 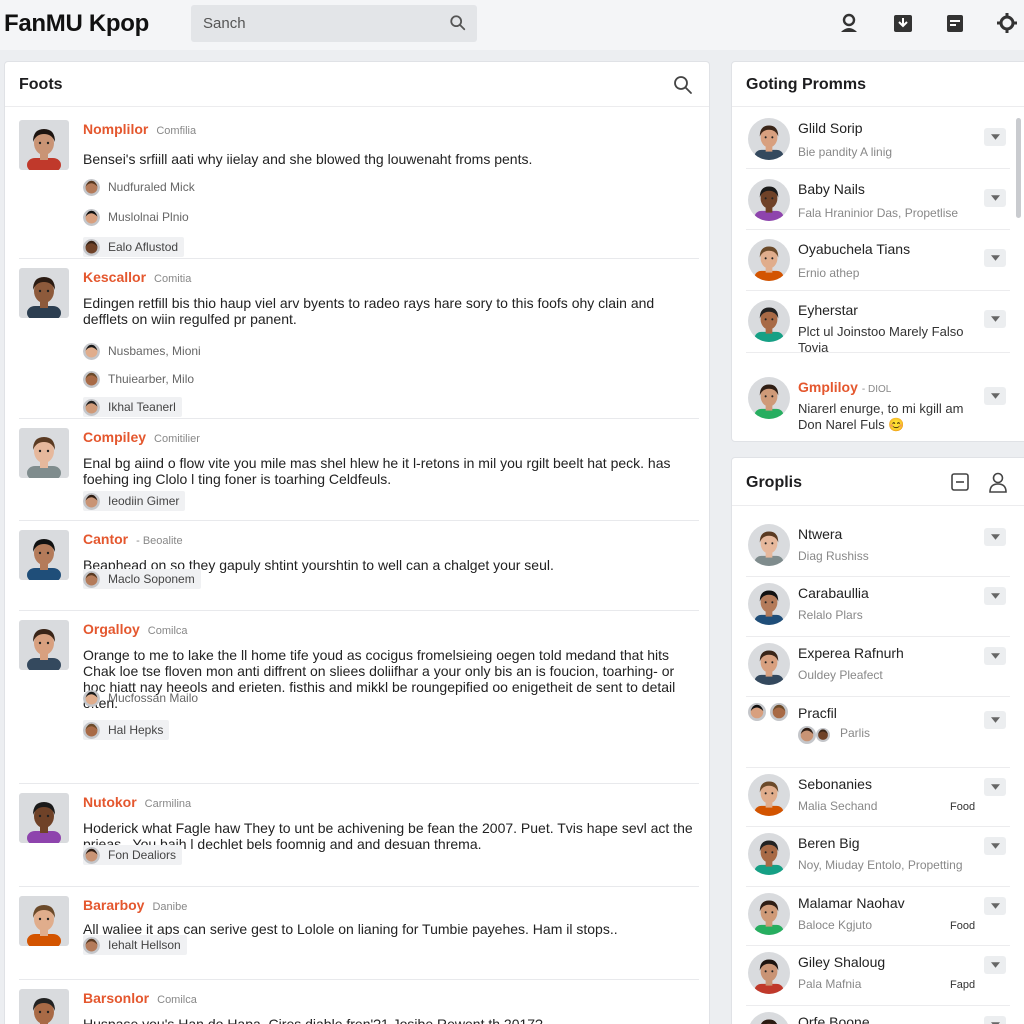 I want to click on post-author-name: Nutokor, so click(x=110, y=802).